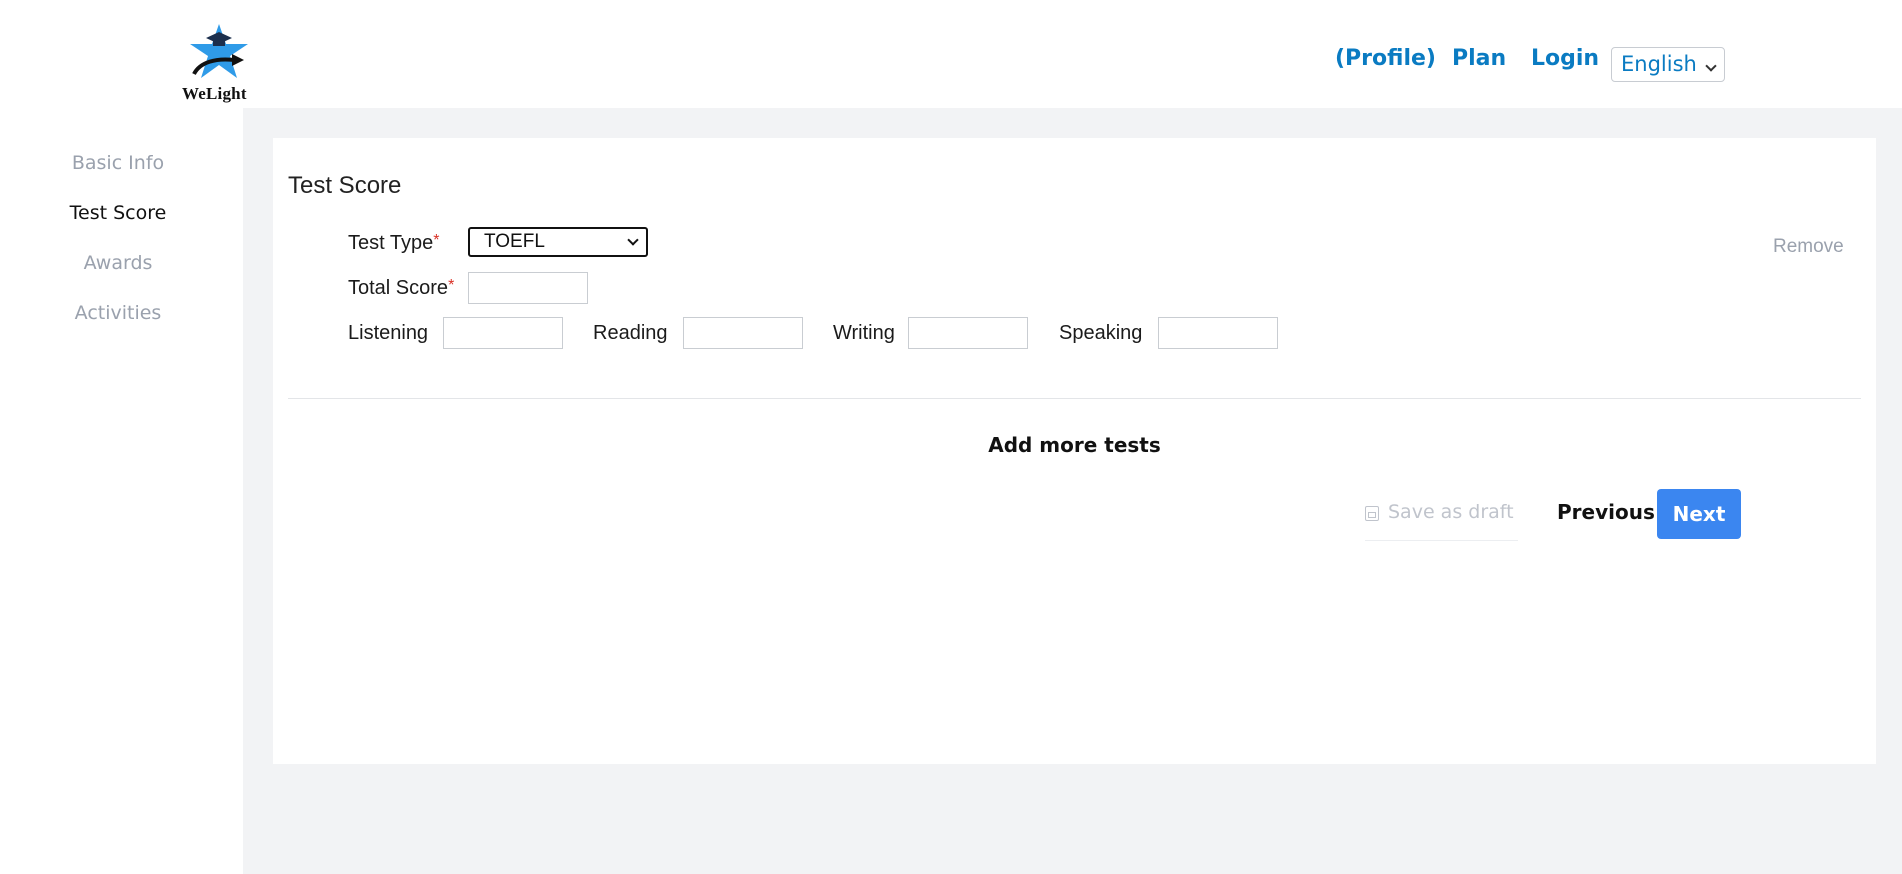 This screenshot has width=1902, height=874. What do you see at coordinates (345, 185) in the screenshot?
I see `page-title: Test Score` at bounding box center [345, 185].